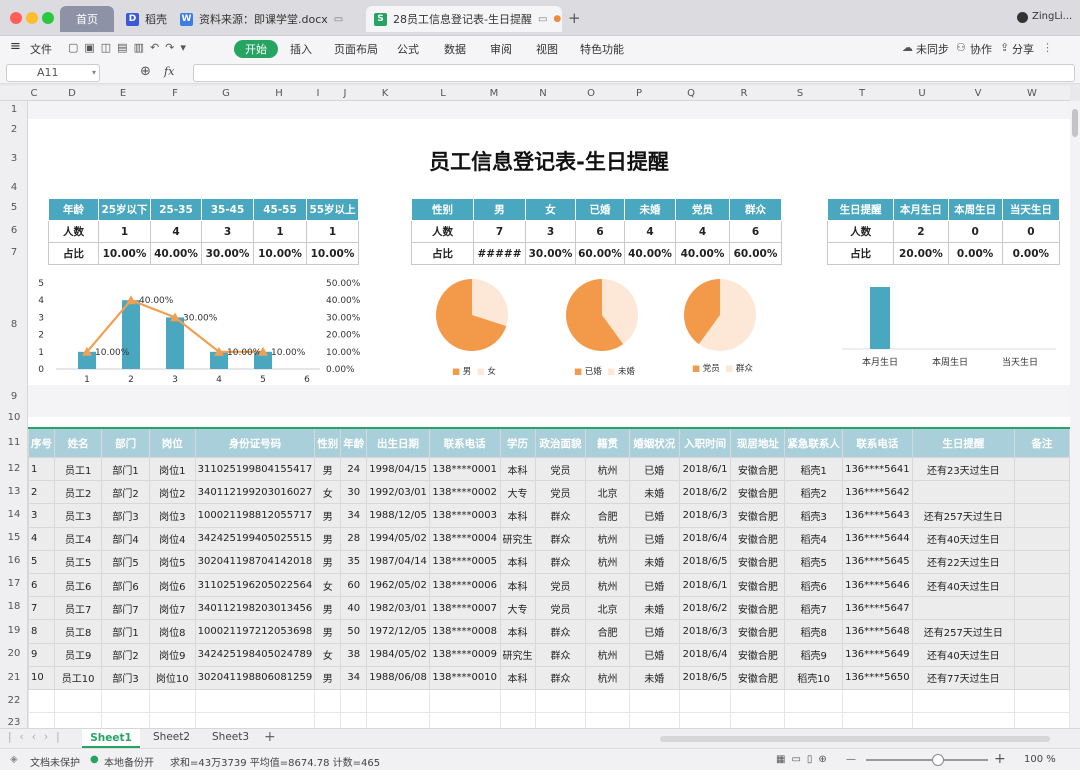  I want to click on table-cell: 还有22天过生日, so click(963, 561).